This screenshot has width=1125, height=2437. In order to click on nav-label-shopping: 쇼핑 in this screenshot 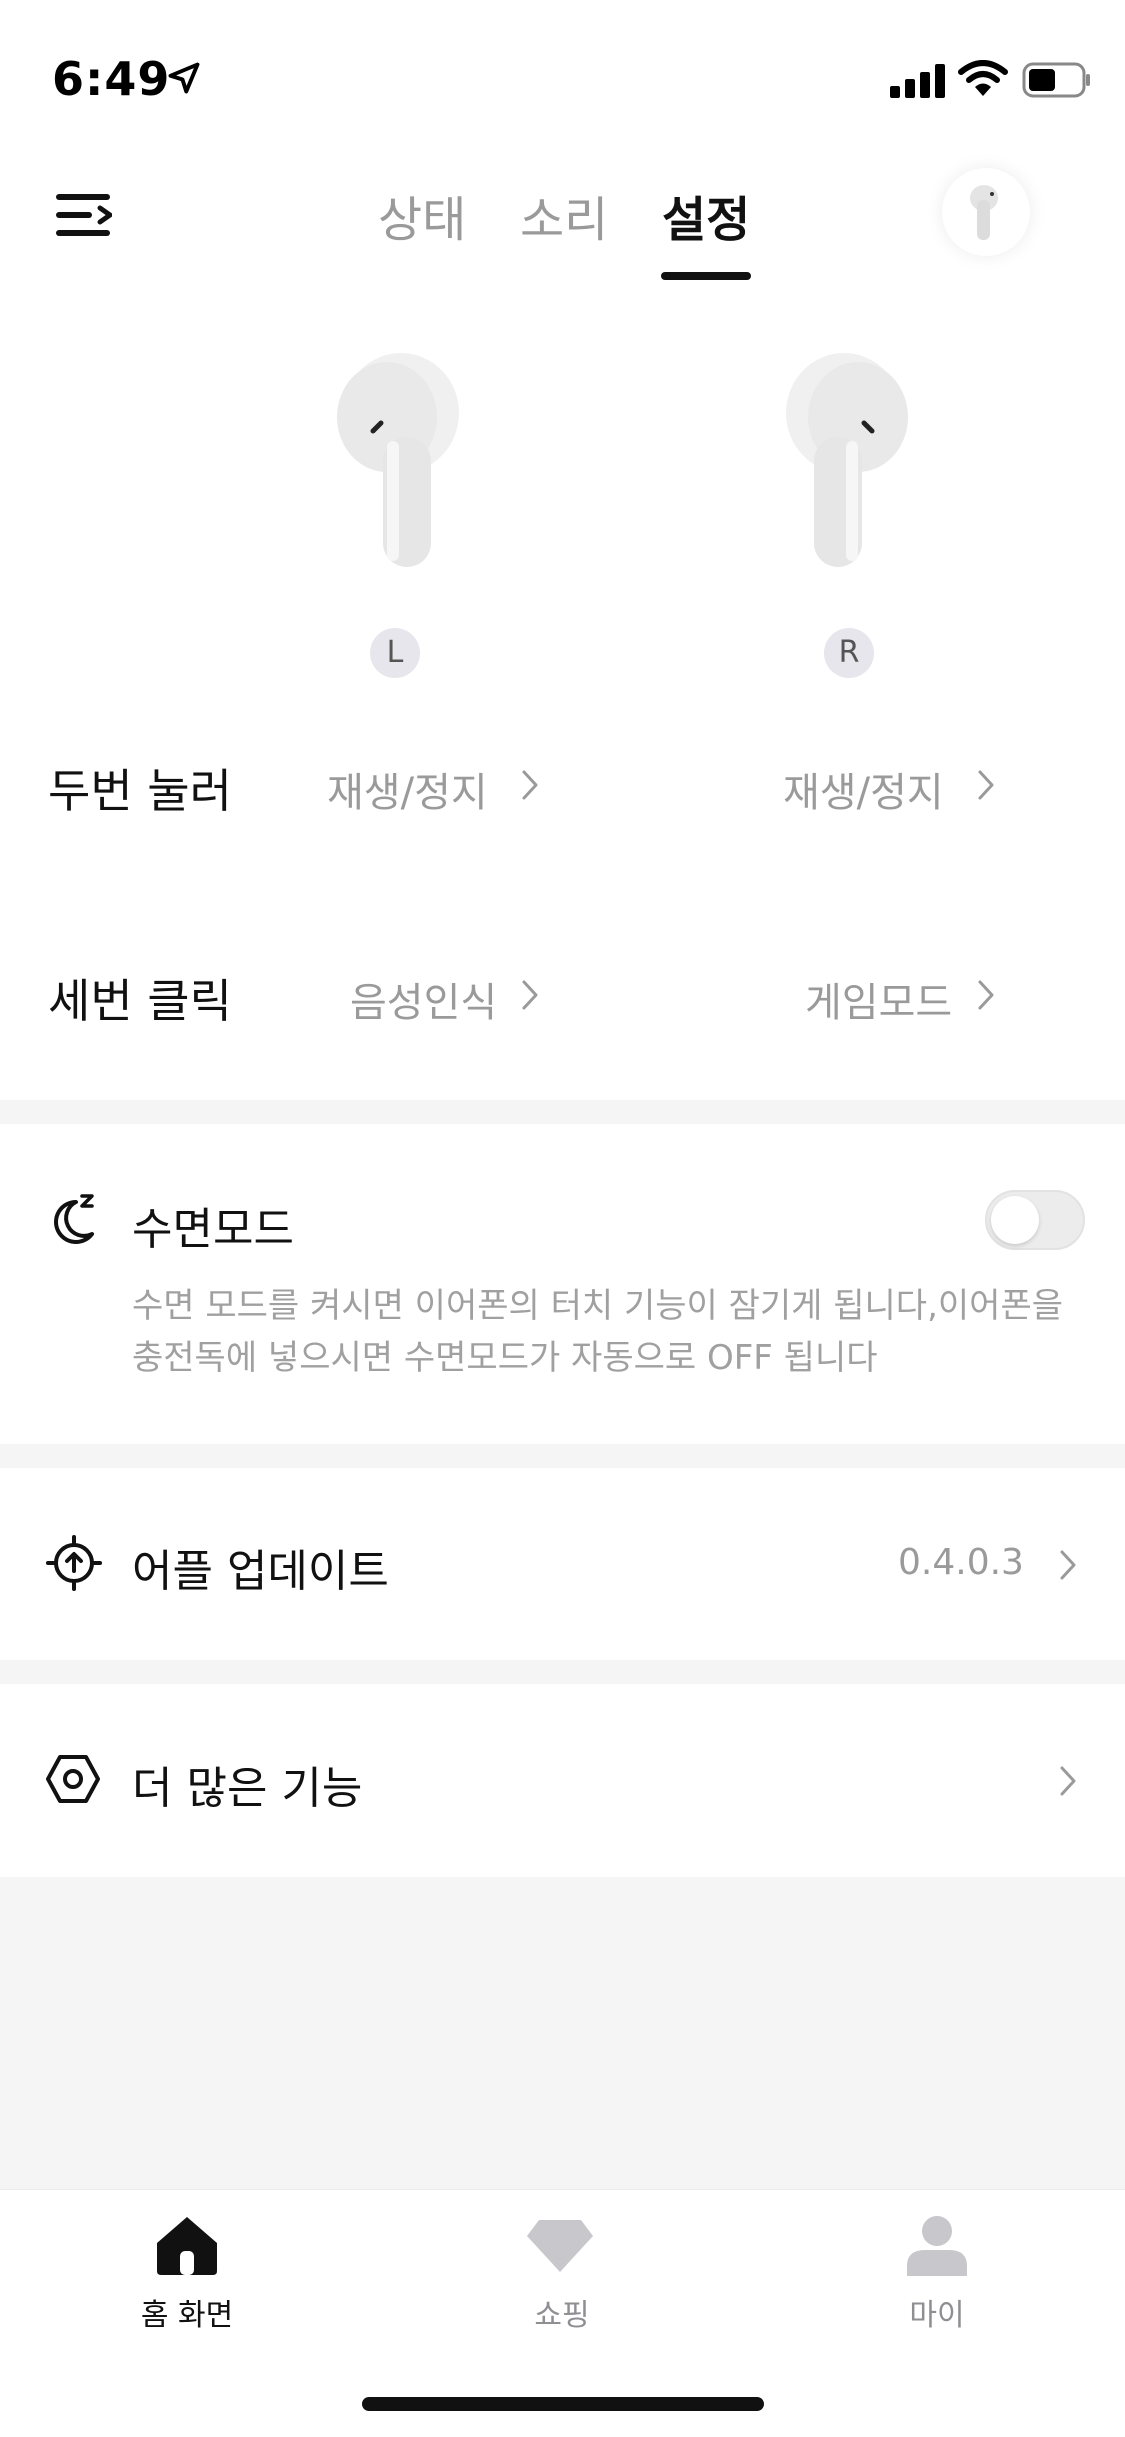, I will do `click(562, 2315)`.